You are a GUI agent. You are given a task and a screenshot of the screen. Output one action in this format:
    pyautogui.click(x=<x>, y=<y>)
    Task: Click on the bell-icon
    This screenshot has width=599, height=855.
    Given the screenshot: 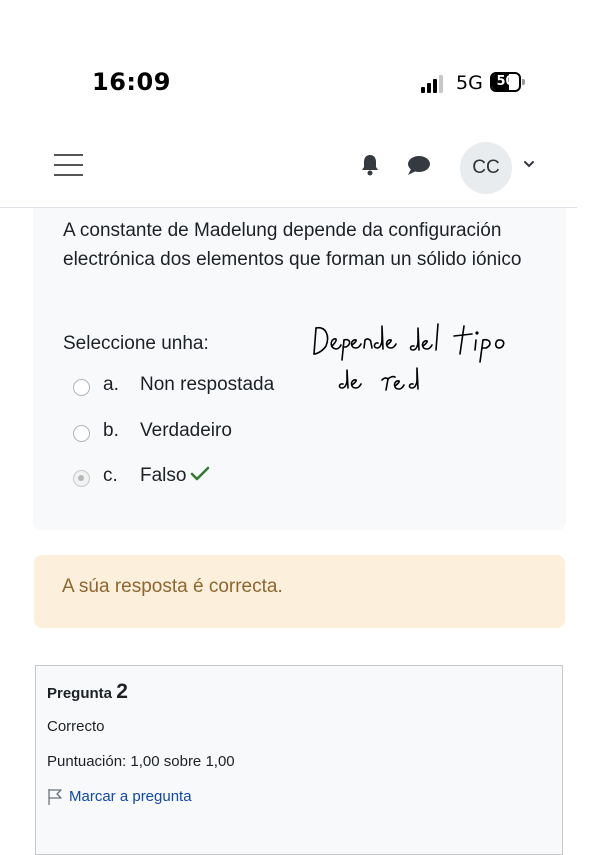 What is the action you would take?
    pyautogui.click(x=370, y=165)
    